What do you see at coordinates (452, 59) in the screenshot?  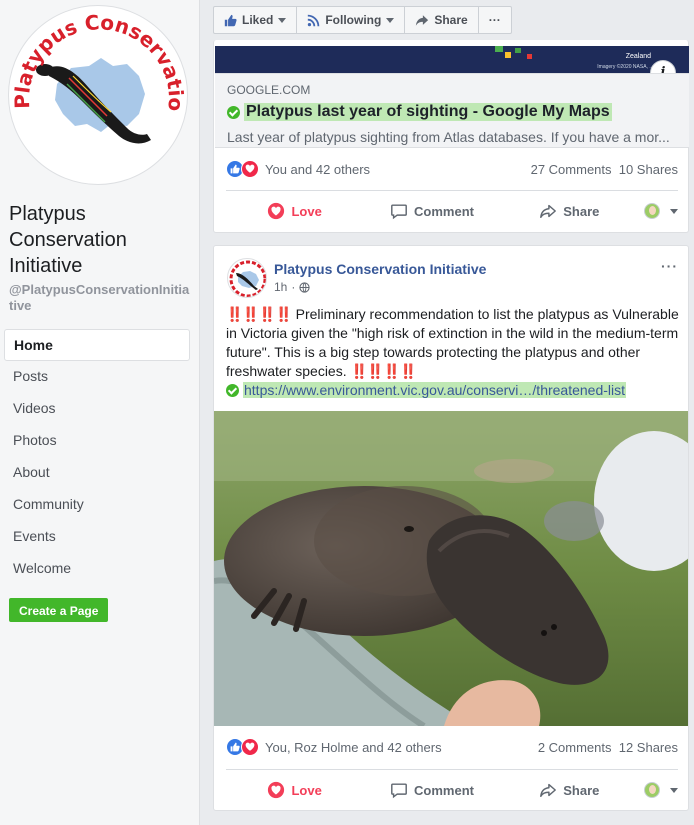 I see `map-thumbnail: Zealand Imagery ©2020 NASA, ...tics` at bounding box center [452, 59].